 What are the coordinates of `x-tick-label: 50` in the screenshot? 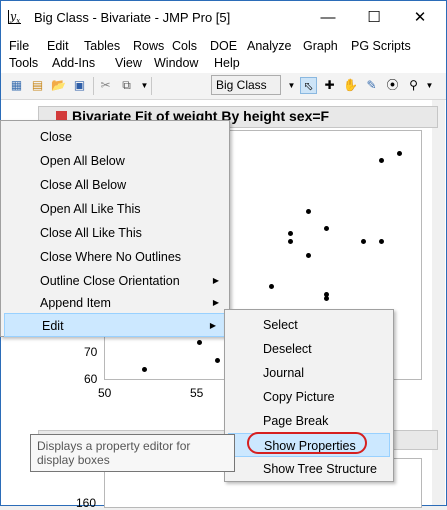 It's located at (105, 393).